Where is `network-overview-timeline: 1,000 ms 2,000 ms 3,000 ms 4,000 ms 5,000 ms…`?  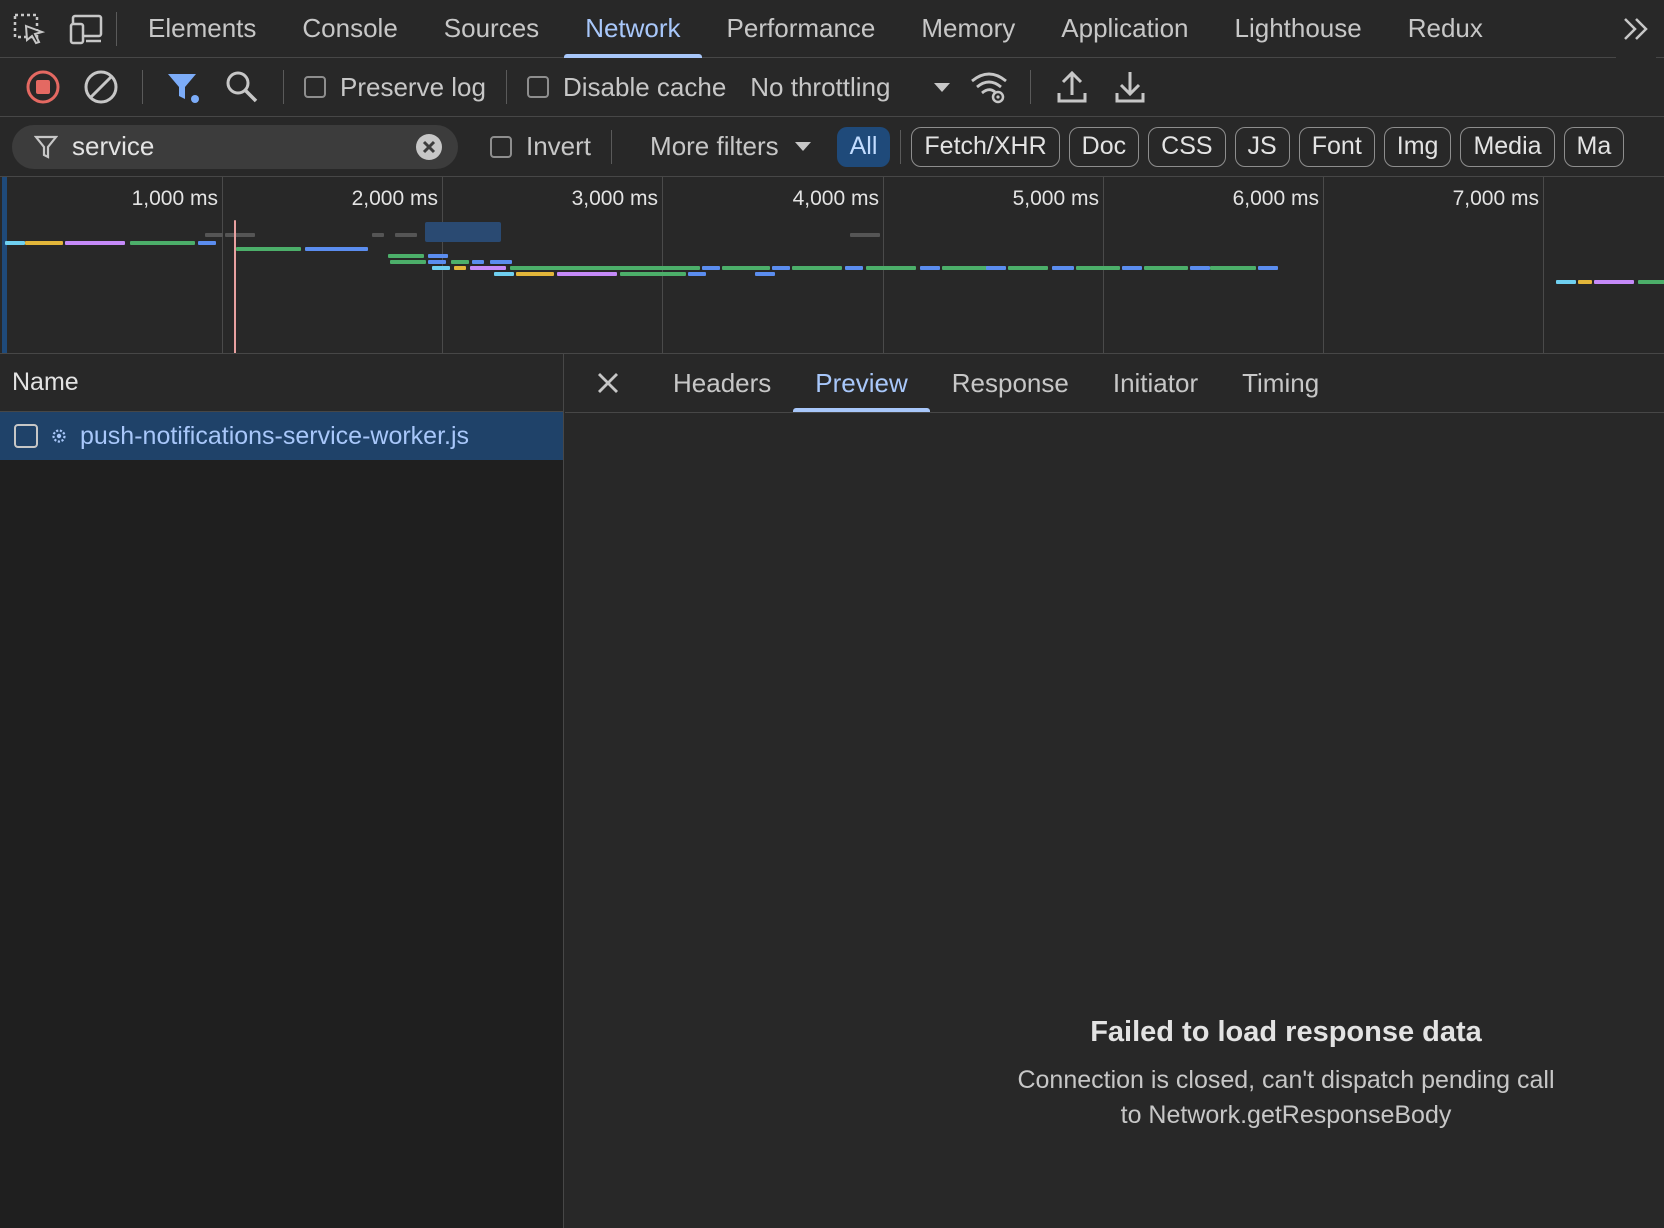
network-overview-timeline: 1,000 ms 2,000 ms 3,000 ms 4,000 ms 5,000 ms… is located at coordinates (832, 265).